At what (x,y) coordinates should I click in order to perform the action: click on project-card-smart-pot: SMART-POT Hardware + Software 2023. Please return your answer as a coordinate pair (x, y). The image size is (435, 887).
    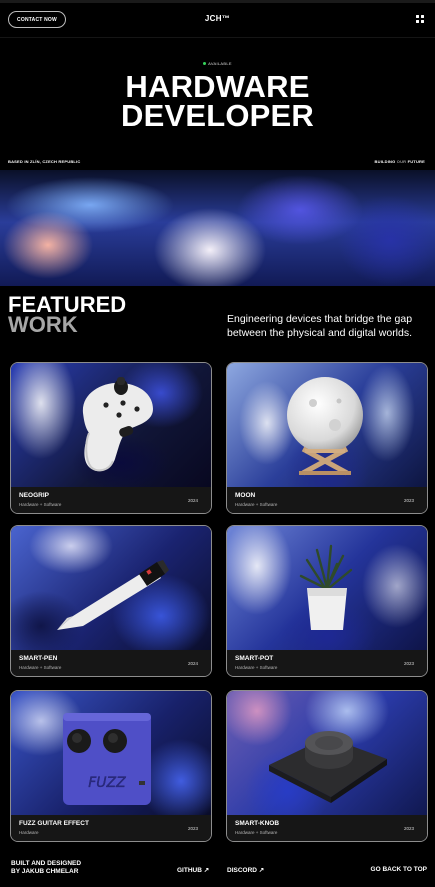
    Looking at the image, I should click on (327, 601).